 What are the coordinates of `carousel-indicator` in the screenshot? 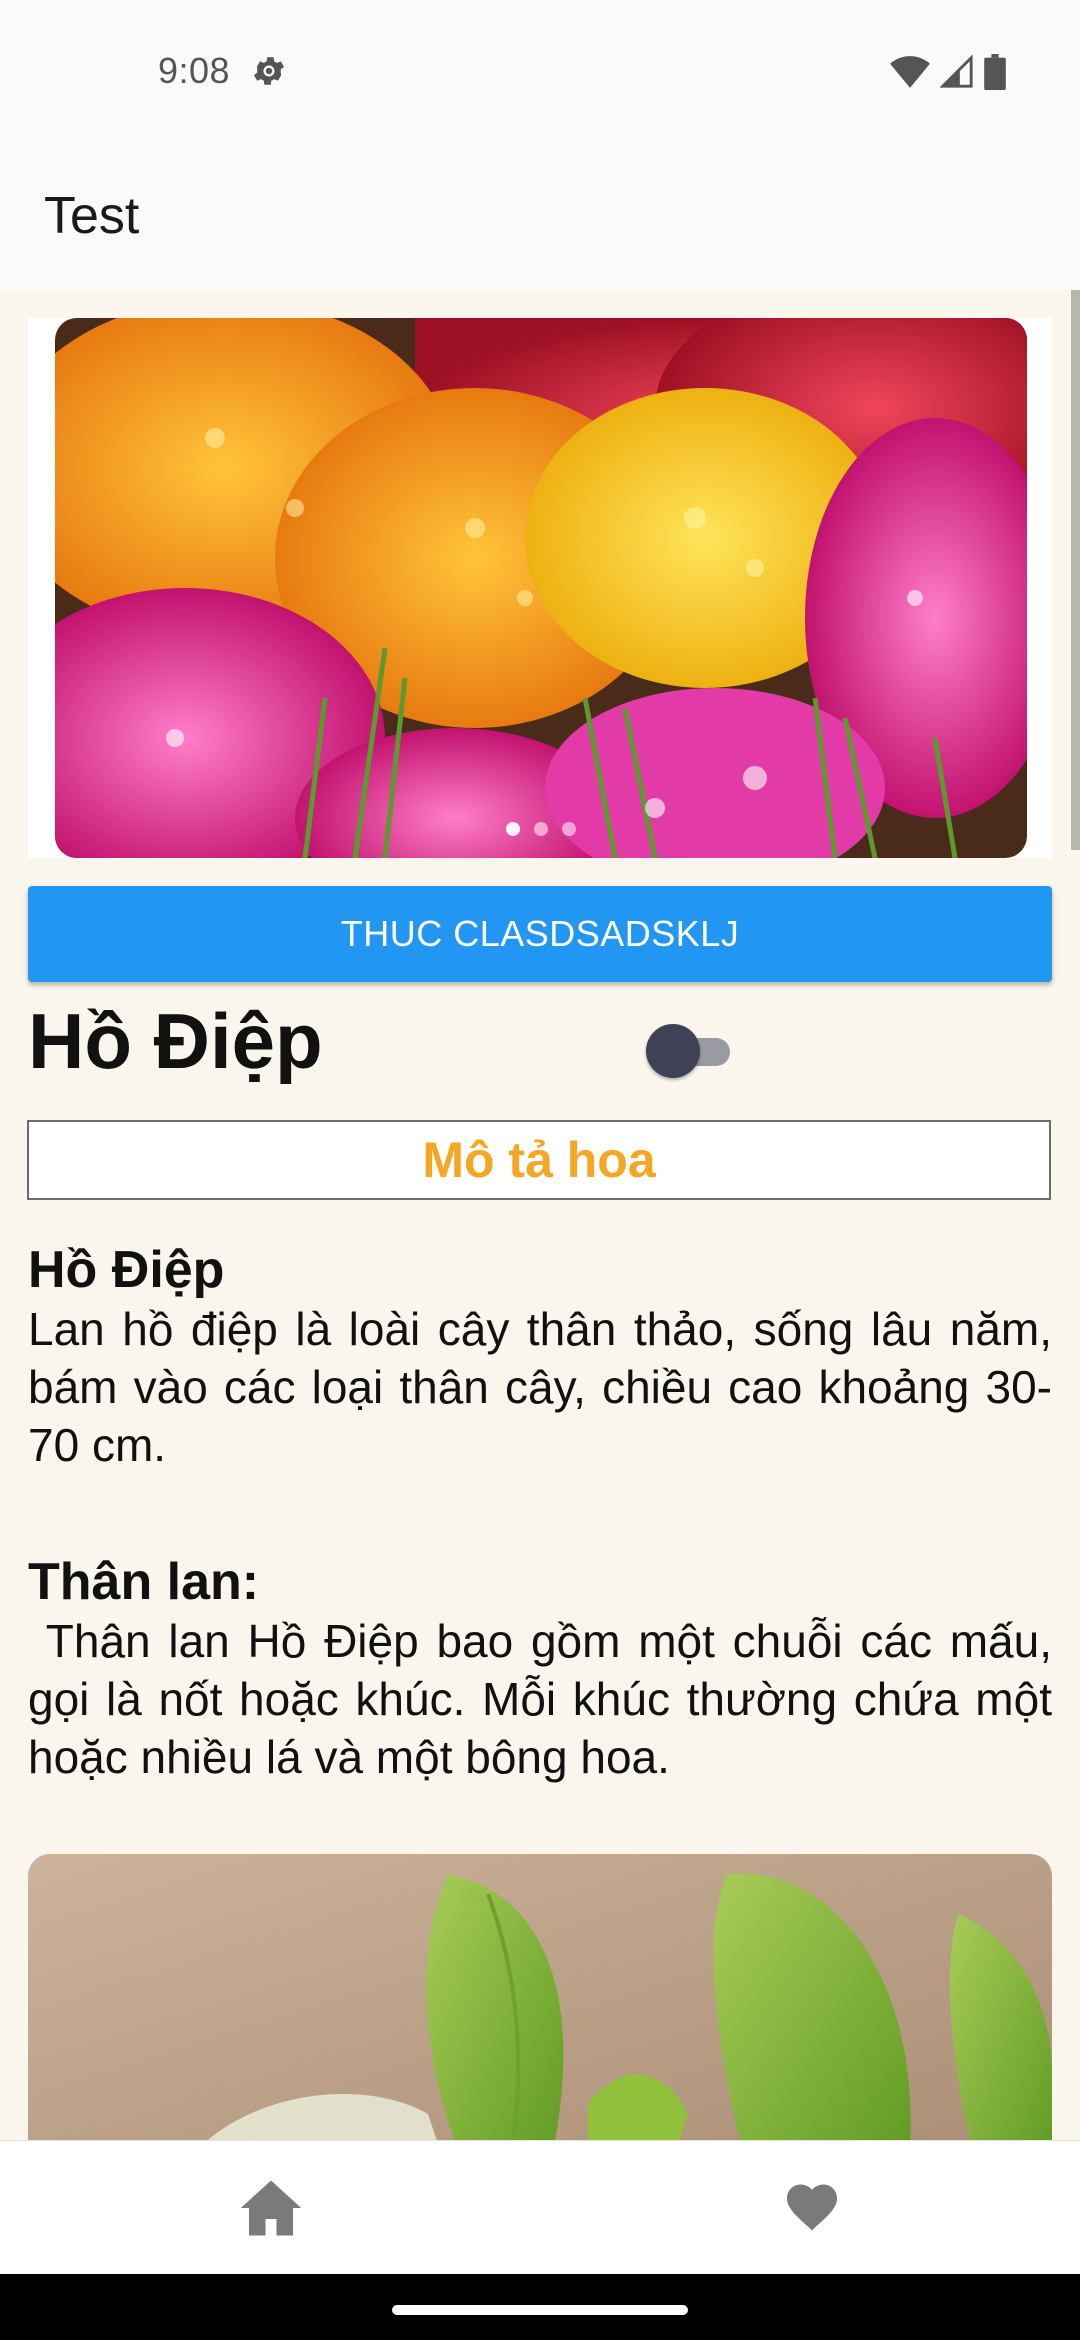 It's located at (541, 829).